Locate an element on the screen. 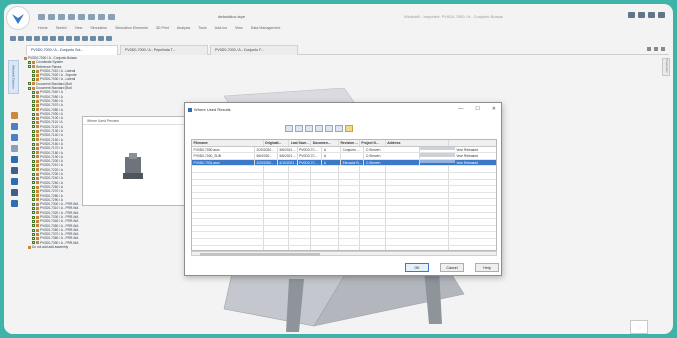 The image size is (677, 338). dialog-close-button: ✕ is located at coordinates (494, 109).